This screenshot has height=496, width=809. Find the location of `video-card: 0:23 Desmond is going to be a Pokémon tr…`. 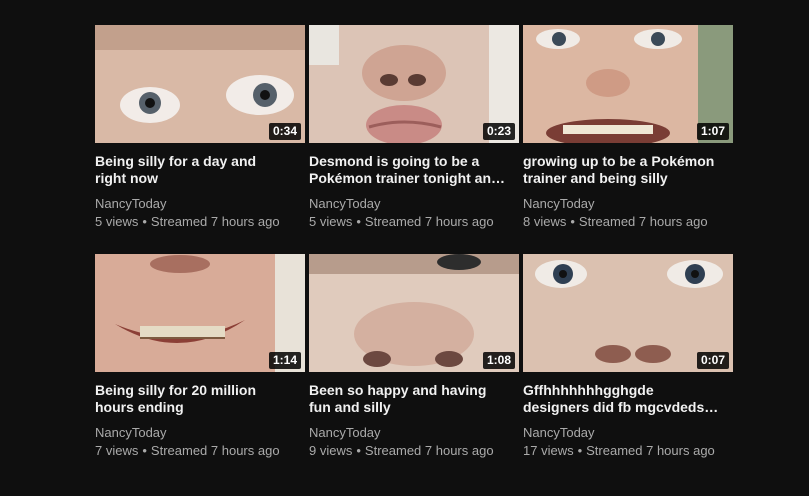

video-card: 0:23 Desmond is going to be a Pokémon tr… is located at coordinates (414, 139).